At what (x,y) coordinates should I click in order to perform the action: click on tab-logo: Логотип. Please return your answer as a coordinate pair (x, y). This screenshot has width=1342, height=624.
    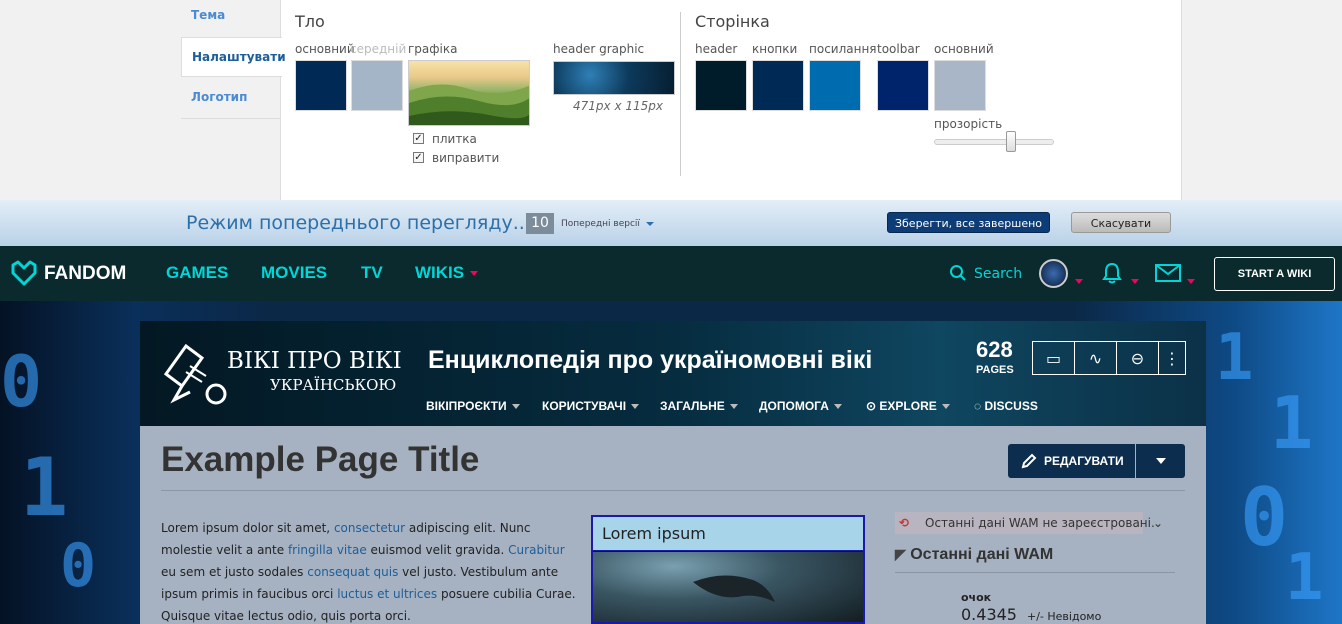
    Looking at the image, I should click on (230, 98).